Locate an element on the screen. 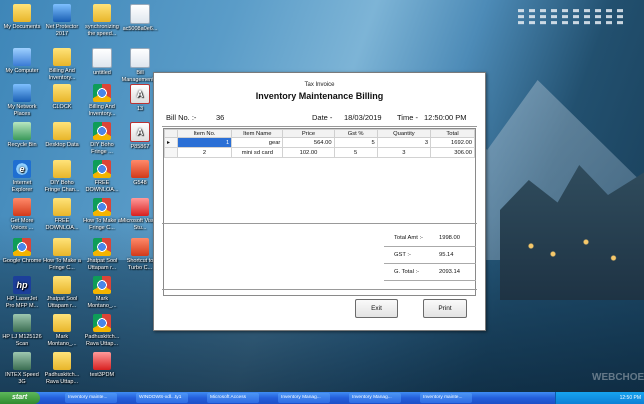 The height and width of the screenshot is (404, 644). cell-price: 564.00 is located at coordinates (308, 142).